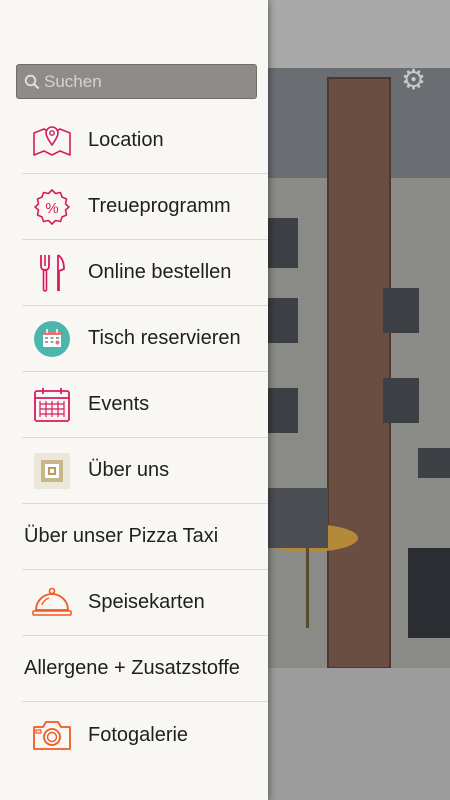 The width and height of the screenshot is (450, 800). What do you see at coordinates (160, 272) in the screenshot?
I see `menu-item-label: Online bestellen` at bounding box center [160, 272].